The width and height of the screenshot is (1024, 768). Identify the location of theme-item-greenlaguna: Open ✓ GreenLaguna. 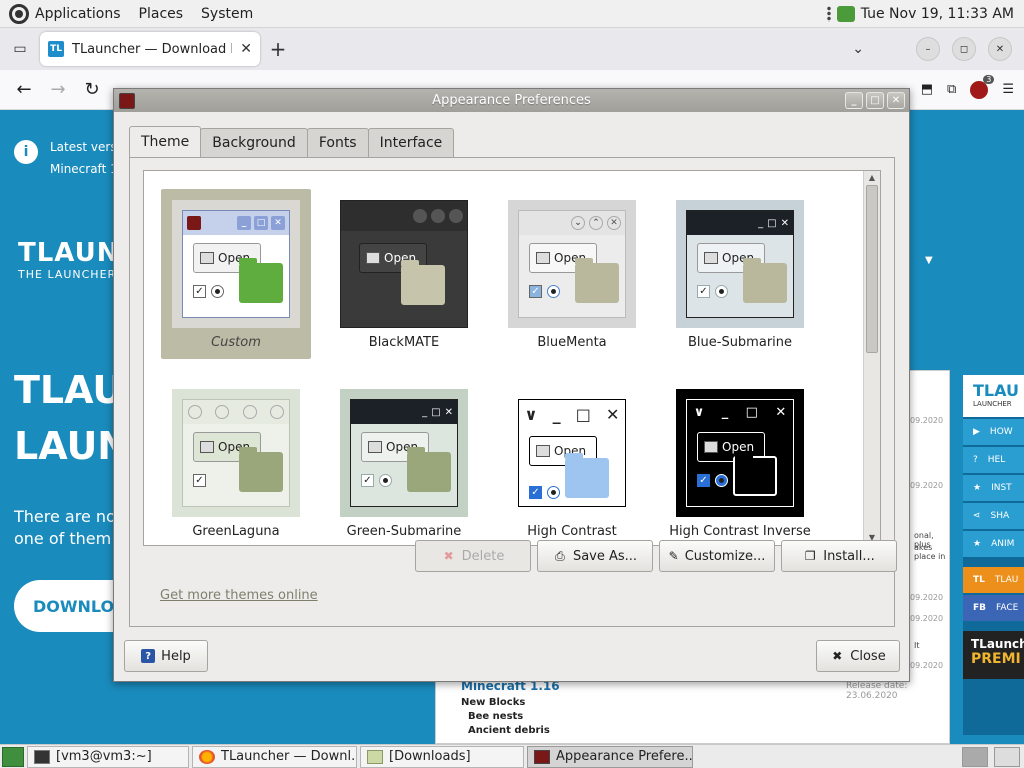
(236, 461).